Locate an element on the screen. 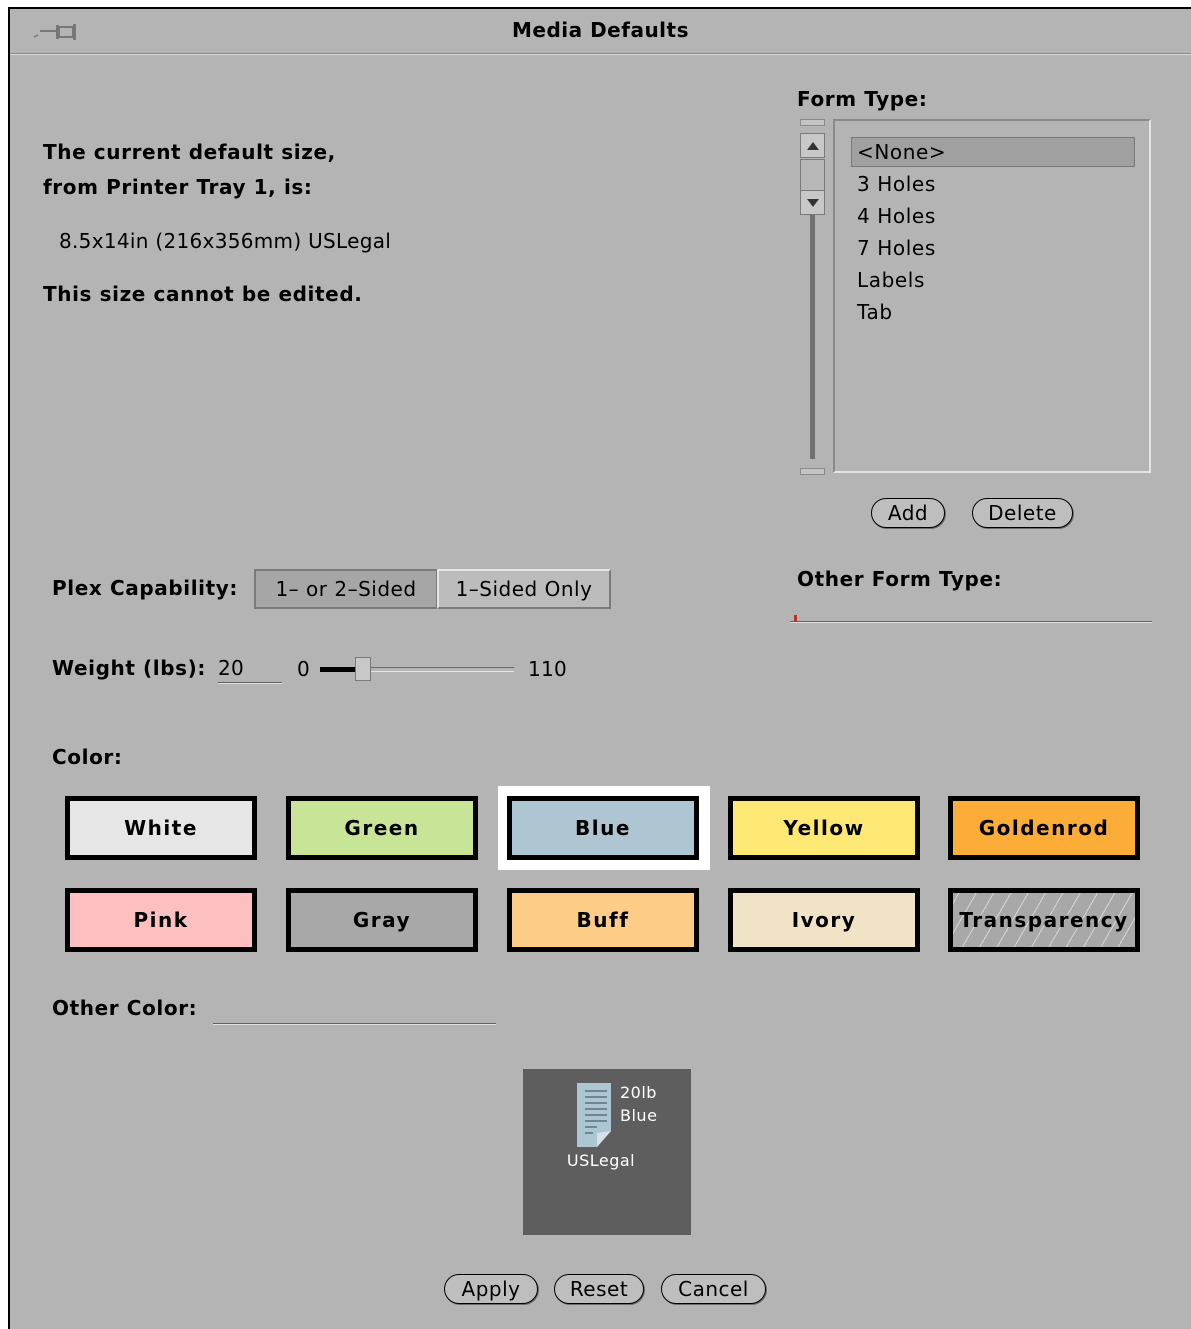 The height and width of the screenshot is (1329, 1191). apply-button: Apply is located at coordinates (491, 1289).